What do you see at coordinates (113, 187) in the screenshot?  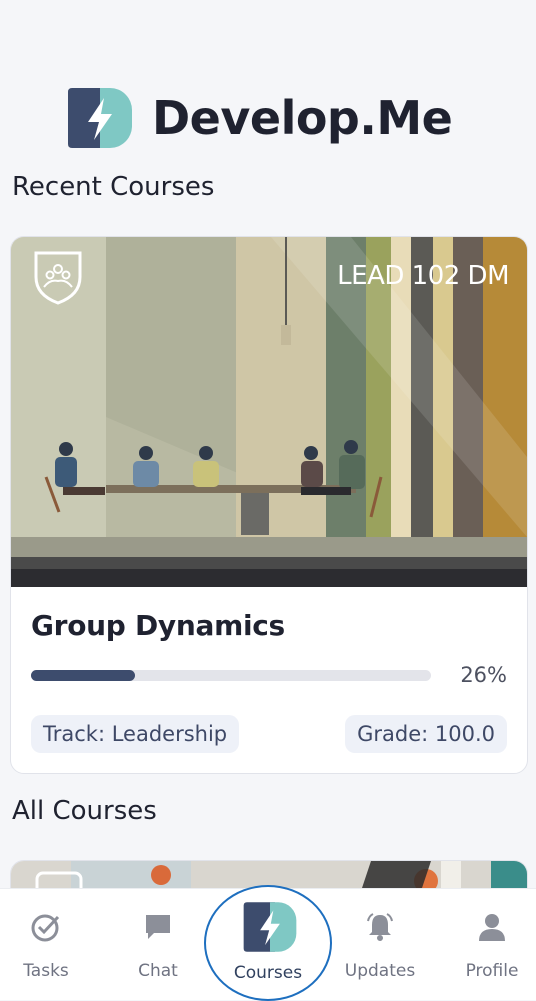 I see `recent-courses-heading: Recent Courses` at bounding box center [113, 187].